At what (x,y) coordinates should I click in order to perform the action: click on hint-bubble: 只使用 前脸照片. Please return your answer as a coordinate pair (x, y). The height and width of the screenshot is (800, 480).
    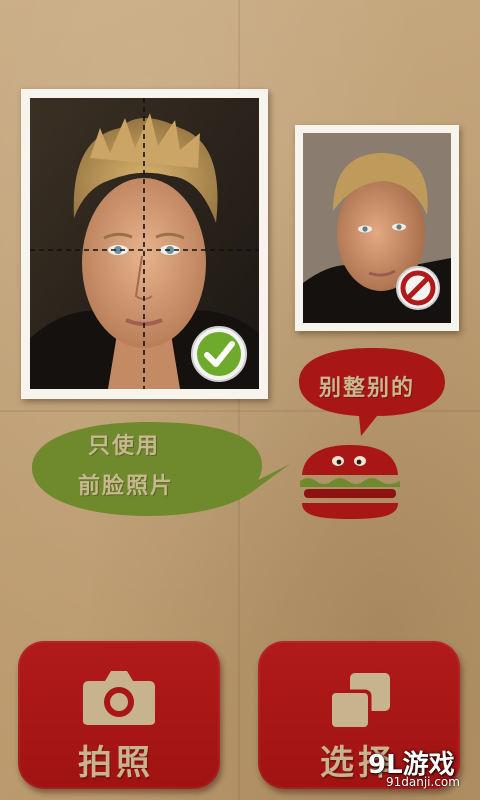
    Looking at the image, I should click on (161, 469).